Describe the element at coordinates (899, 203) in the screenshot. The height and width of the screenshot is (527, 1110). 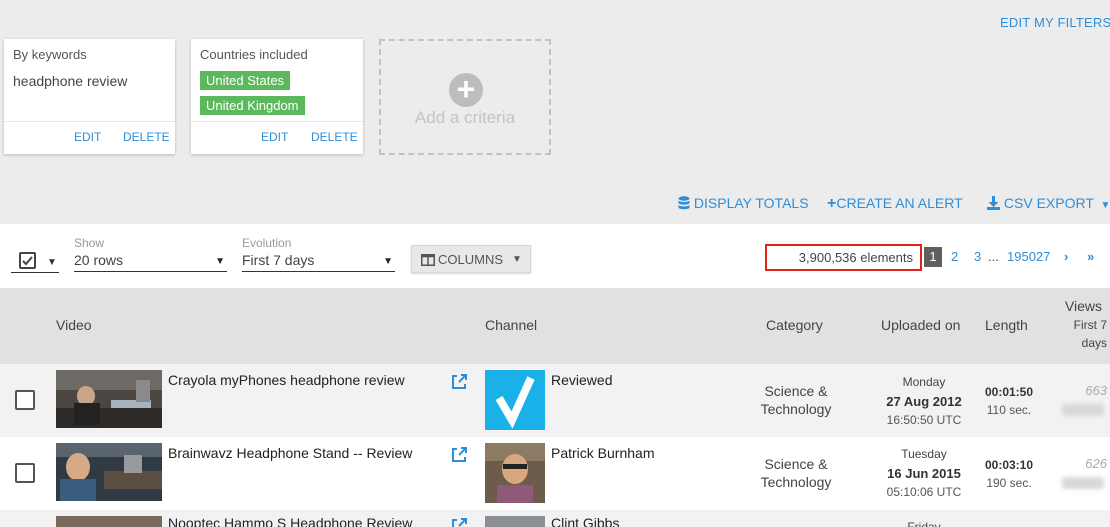
I see `create-alert-label: CREATE AN ALERT` at that location.